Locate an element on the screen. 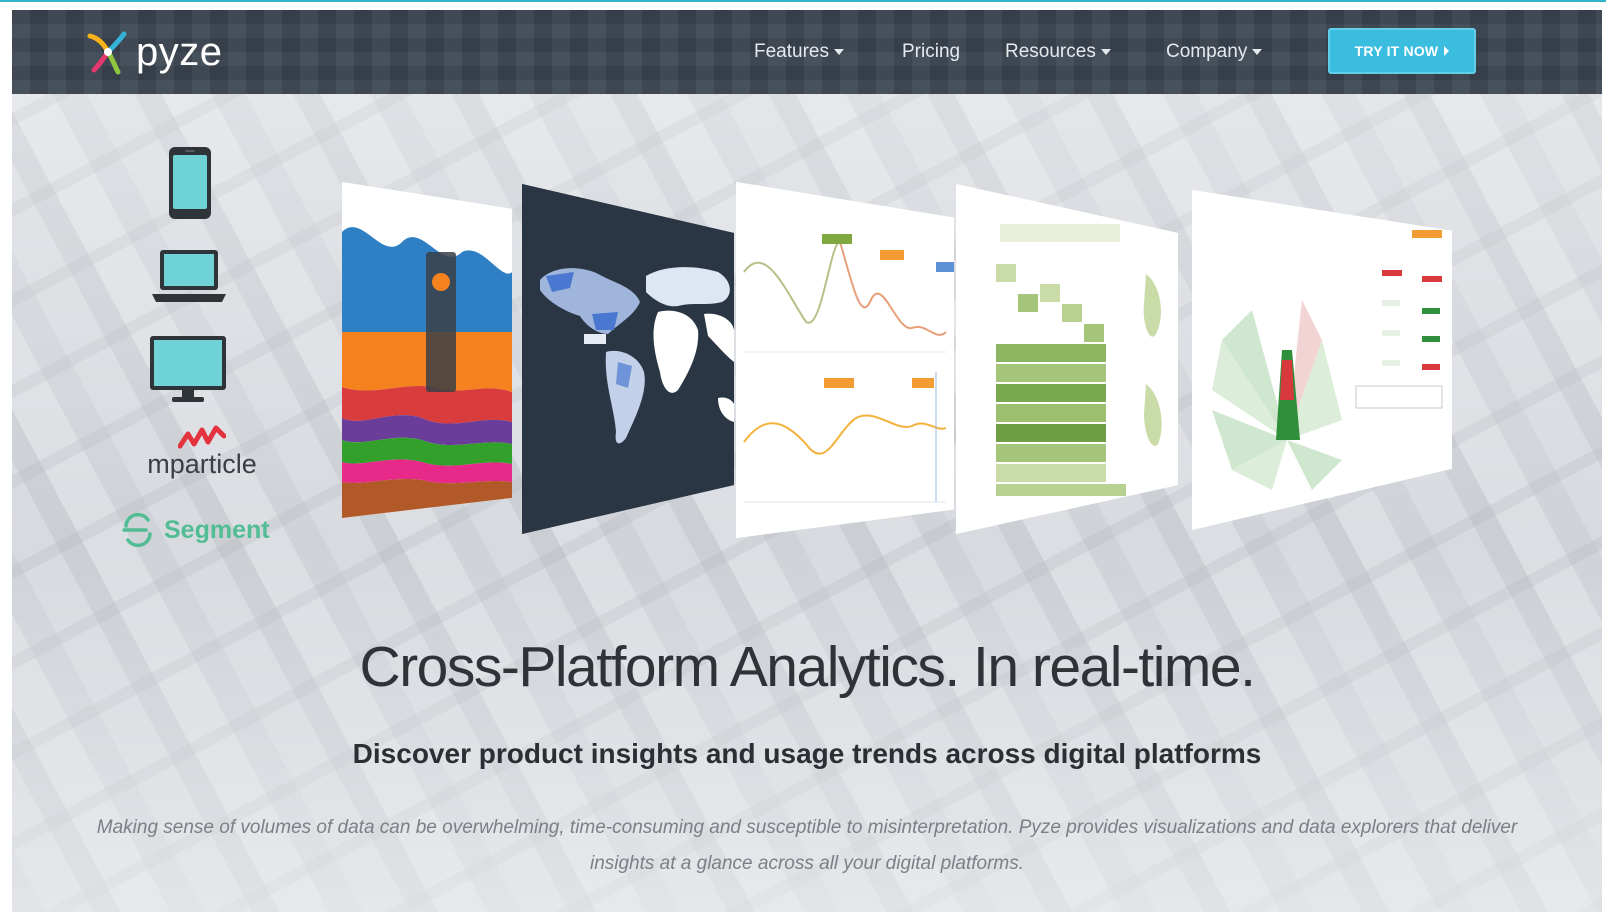  segment-logo: Segment is located at coordinates (195, 530).